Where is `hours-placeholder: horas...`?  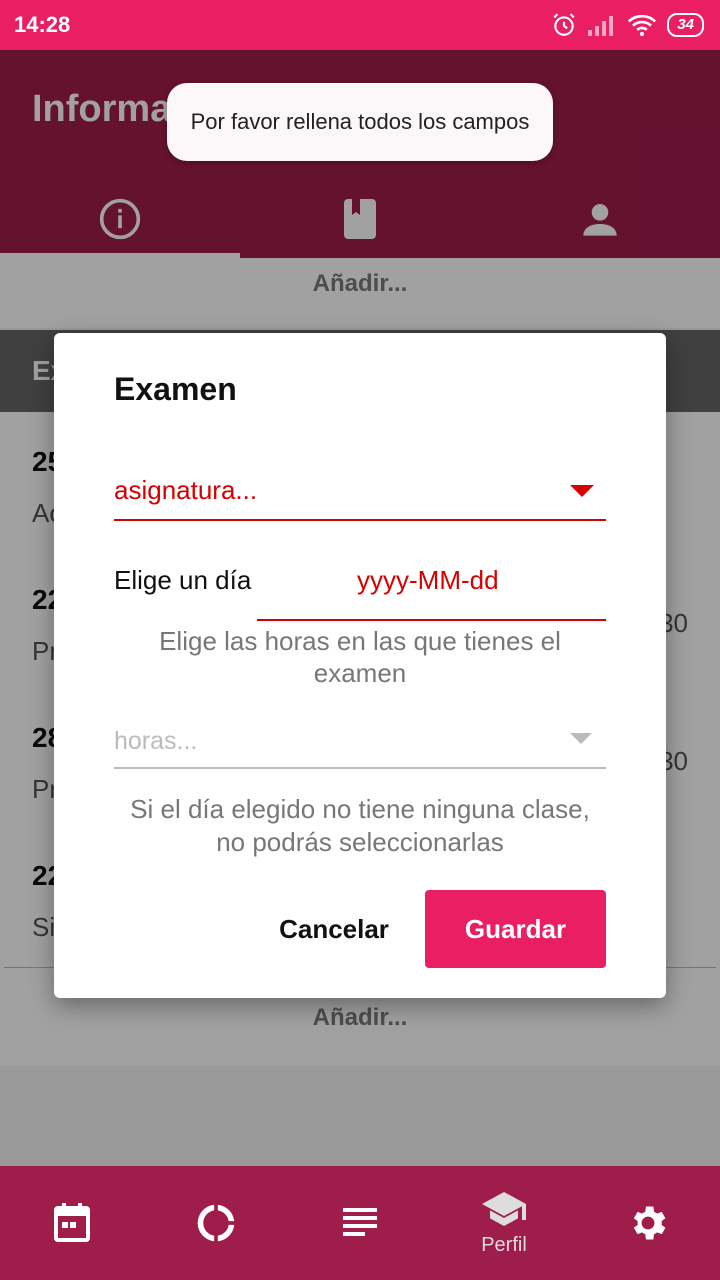
hours-placeholder: horas... is located at coordinates (156, 741).